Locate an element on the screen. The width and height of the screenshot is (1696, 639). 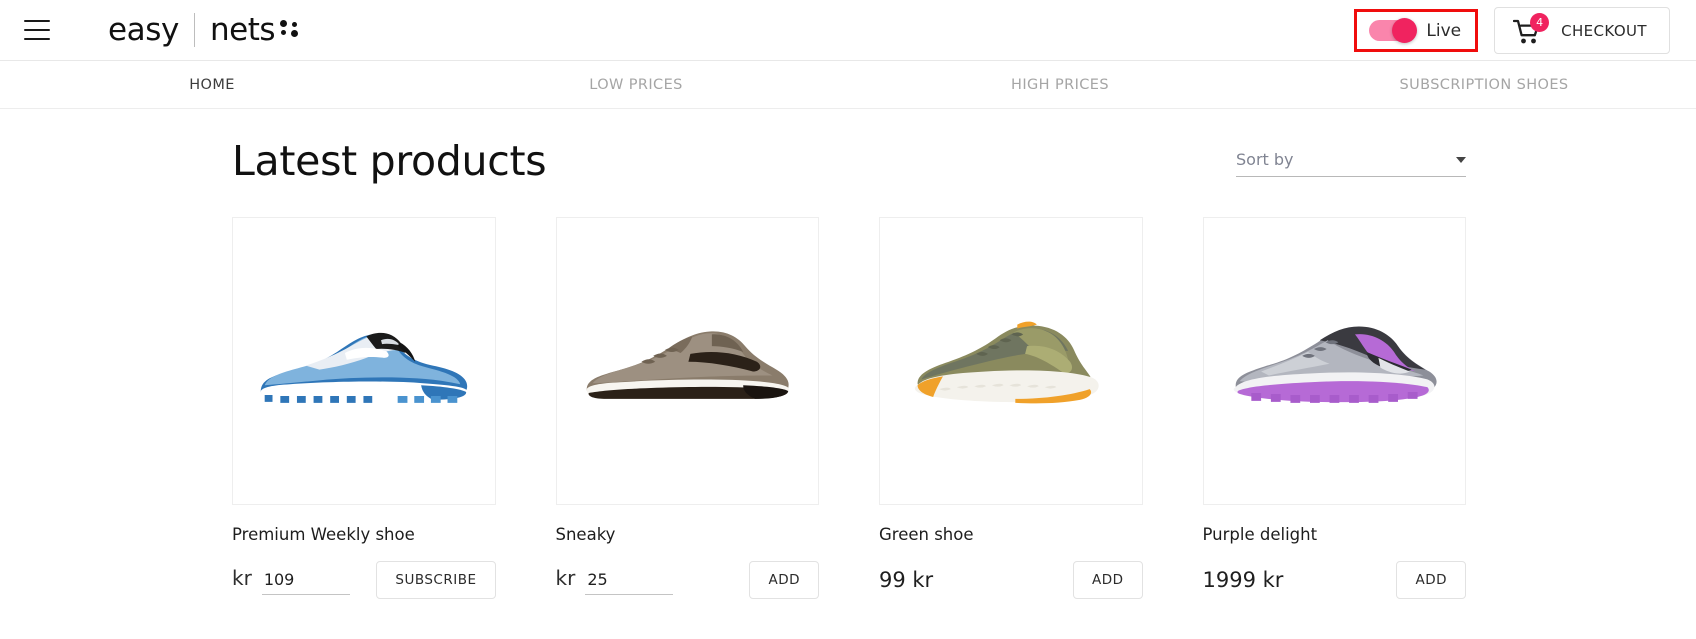
nav-item-low-prices: LOW PRICES is located at coordinates (636, 85).